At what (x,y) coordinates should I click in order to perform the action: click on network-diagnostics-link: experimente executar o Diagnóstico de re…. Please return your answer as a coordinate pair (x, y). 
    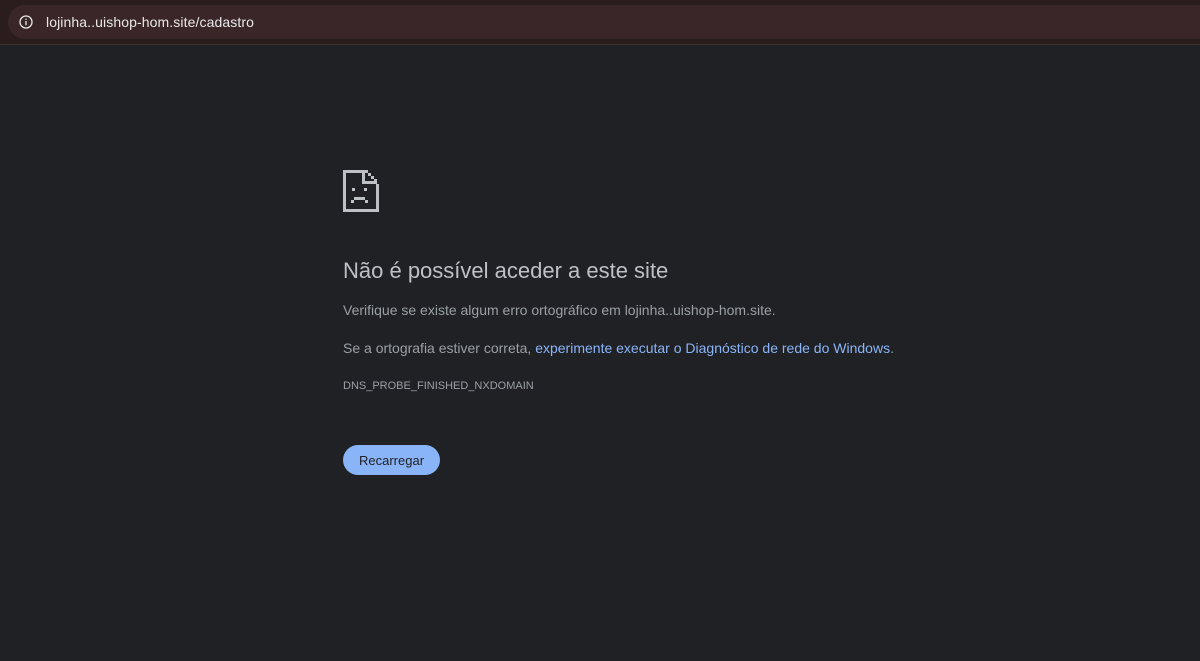
    Looking at the image, I should click on (712, 348).